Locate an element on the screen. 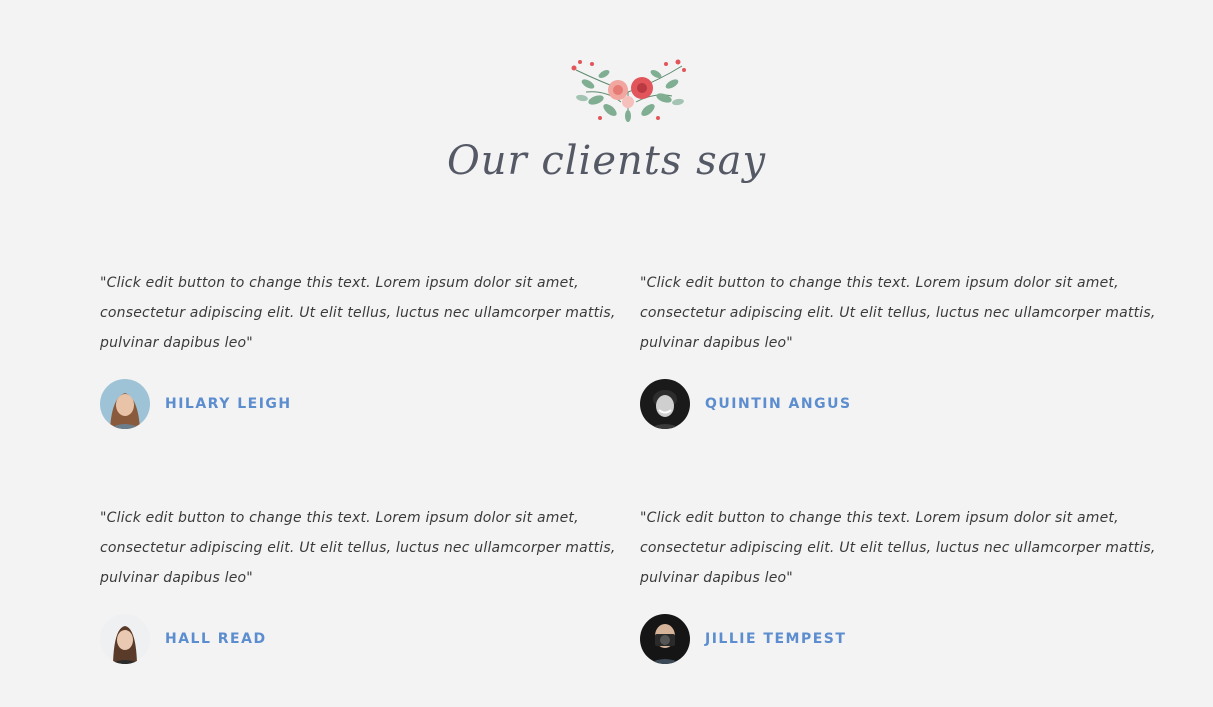 This screenshot has height=707, width=1213. testimonial-author: JILLIE TEMPEST is located at coordinates (900, 639).